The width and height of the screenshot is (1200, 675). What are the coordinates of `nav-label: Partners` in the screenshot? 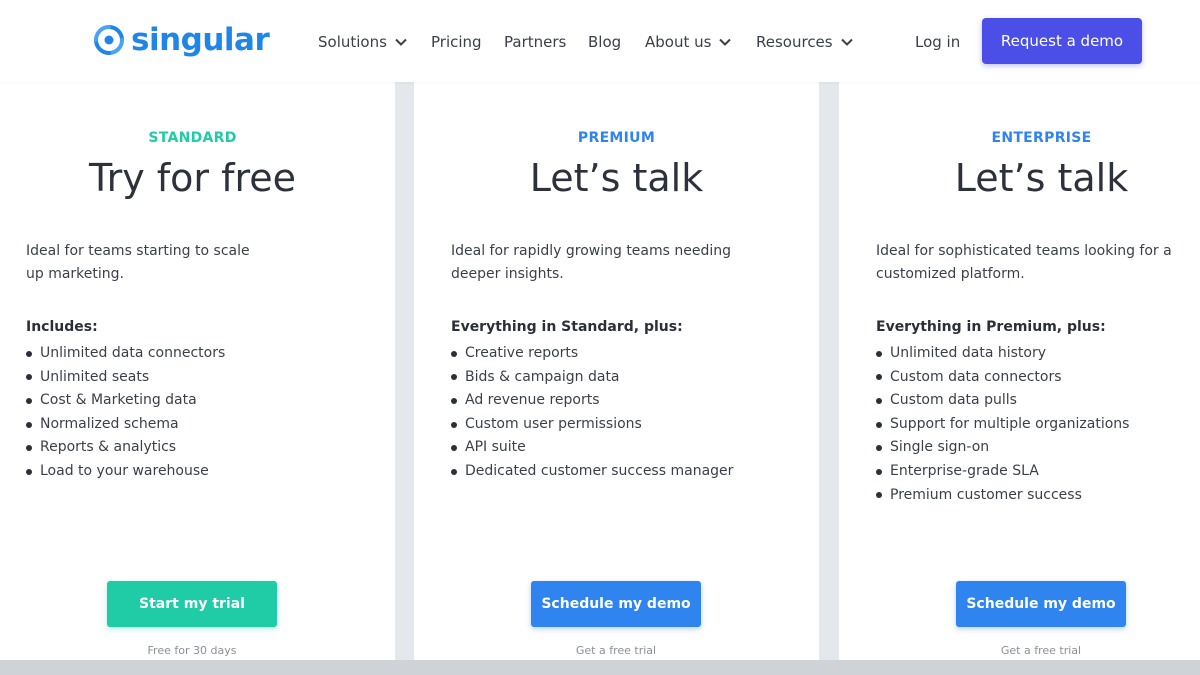 It's located at (535, 42).